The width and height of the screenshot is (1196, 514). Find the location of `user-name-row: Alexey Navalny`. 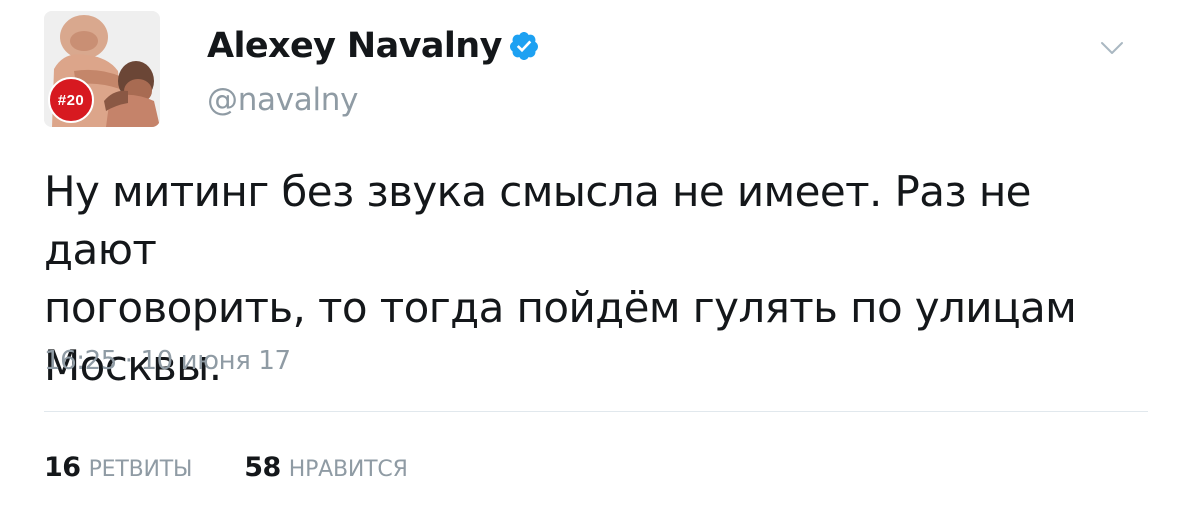

user-name-row: Alexey Navalny is located at coordinates (373, 46).